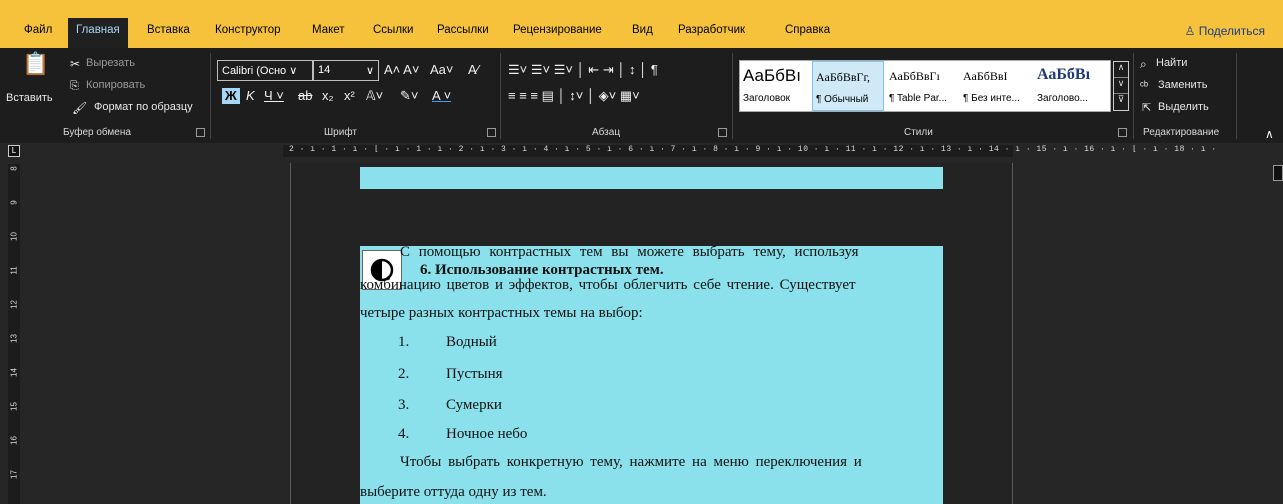  Describe the element at coordinates (1121, 70) in the screenshot. I see `chevron-up-icon: ∧` at that location.